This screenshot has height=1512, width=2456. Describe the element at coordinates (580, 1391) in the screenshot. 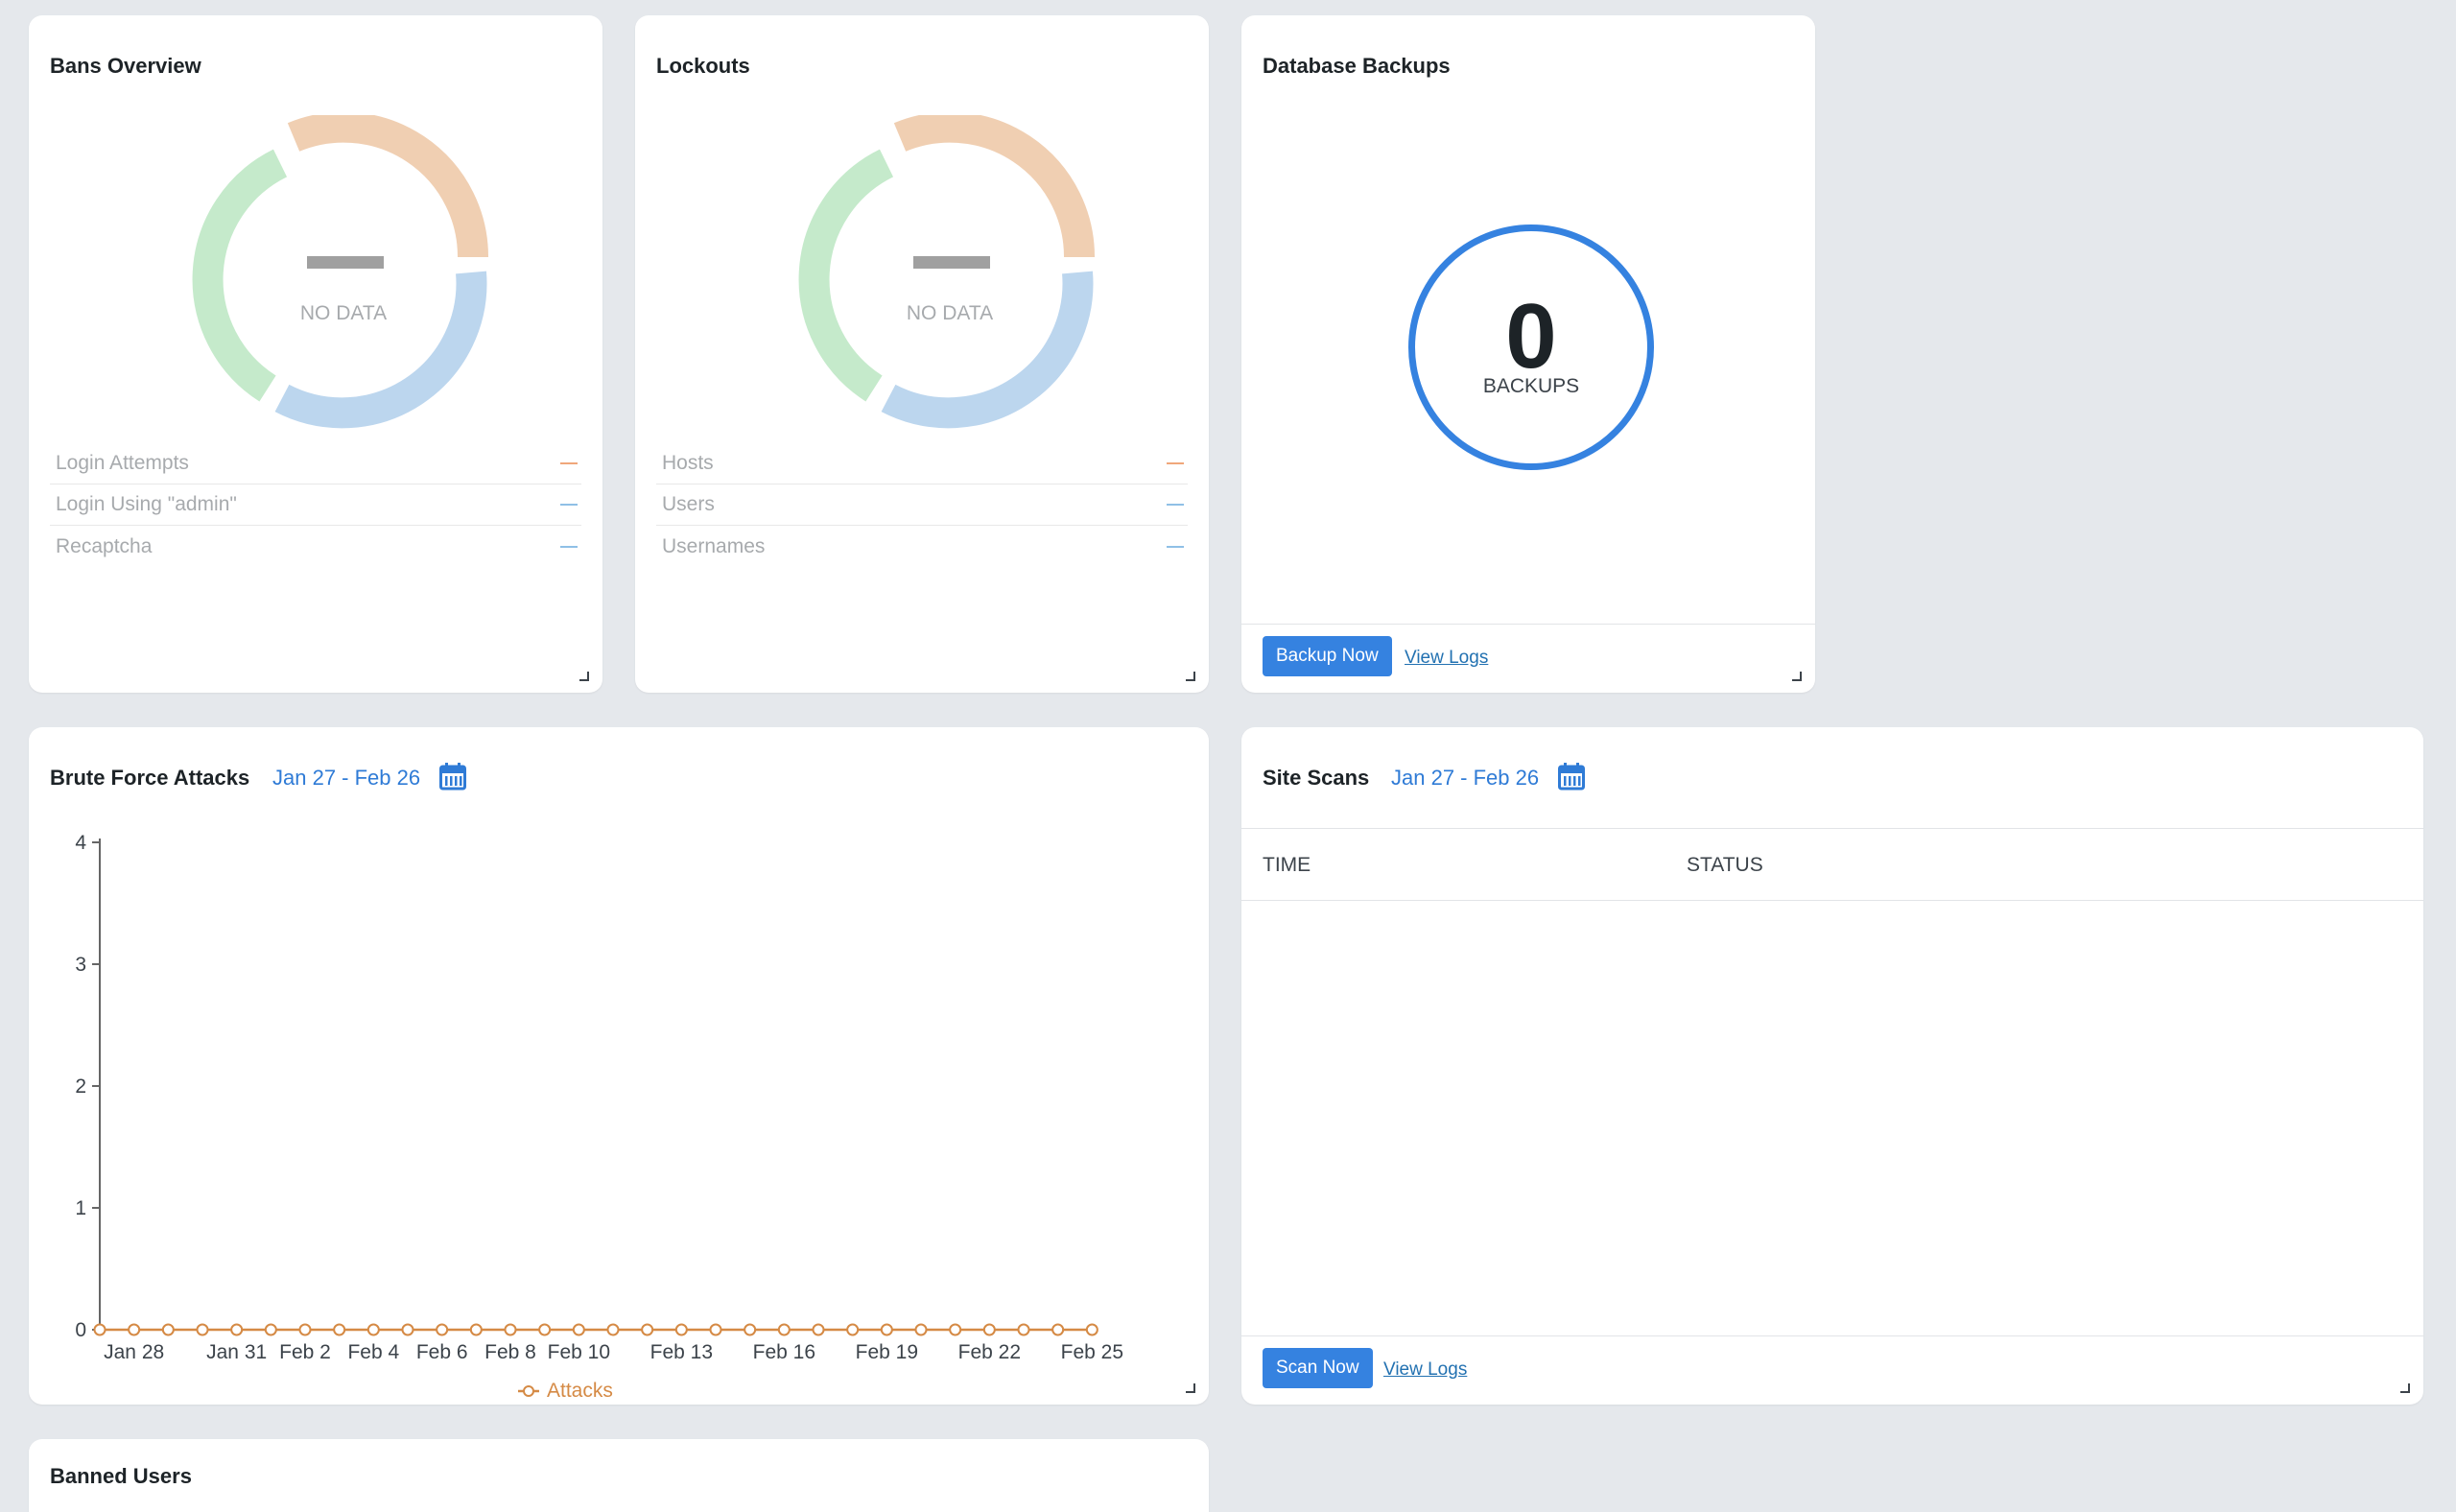

I see `legend-label-attacks: Attacks` at that location.